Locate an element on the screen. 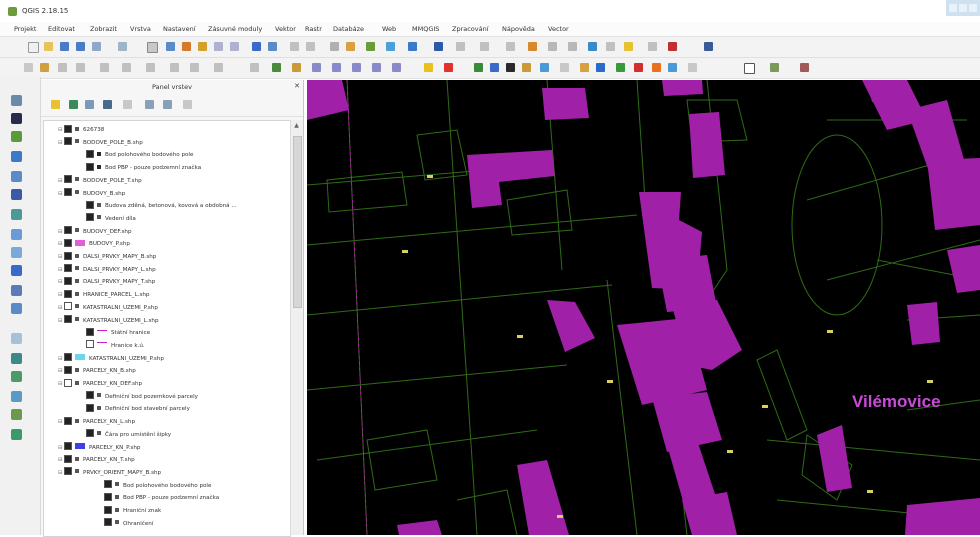 This screenshot has width=980, height=537. copy-features-icon is located at coordinates (194, 67).